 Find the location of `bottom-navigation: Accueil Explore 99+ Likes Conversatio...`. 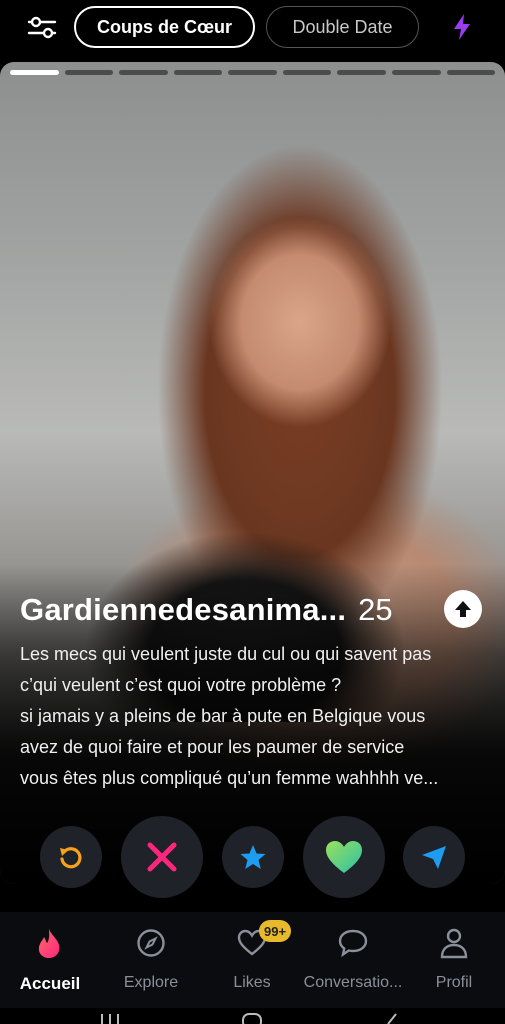

bottom-navigation: Accueil Explore 99+ Likes Conversatio... is located at coordinates (252, 960).